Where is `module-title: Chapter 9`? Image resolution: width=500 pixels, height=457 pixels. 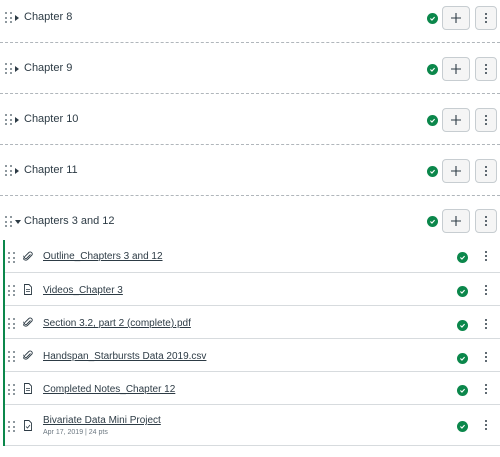 module-title: Chapter 9 is located at coordinates (48, 68).